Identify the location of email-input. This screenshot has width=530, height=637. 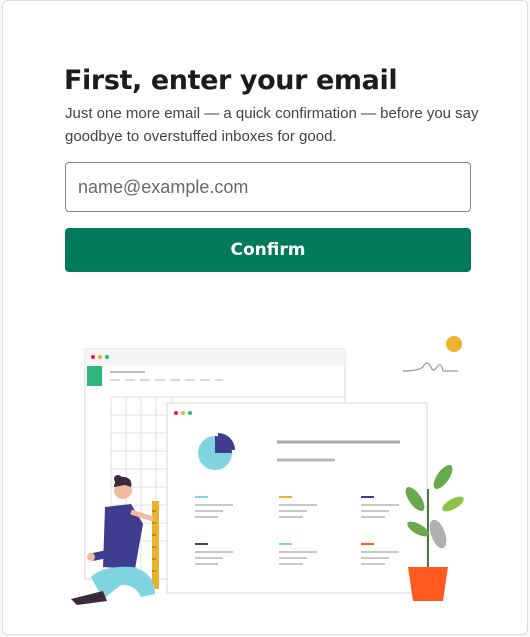
(268, 187).